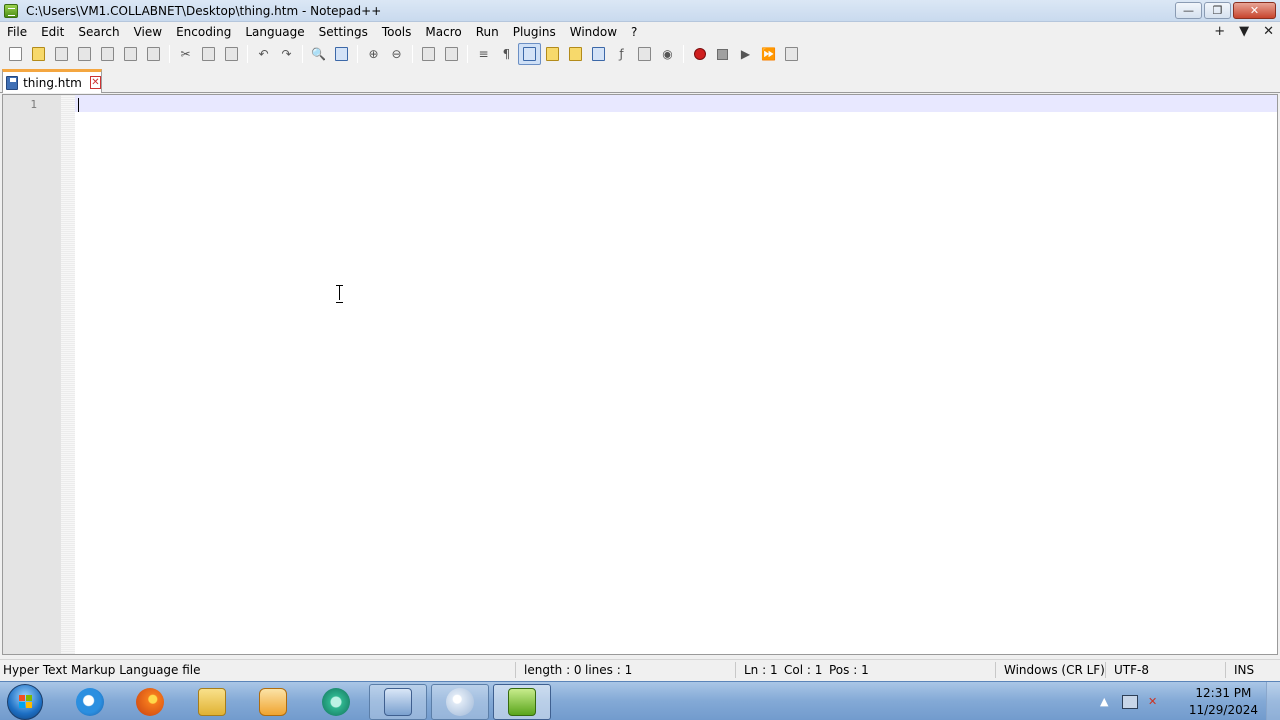 This screenshot has height=720, width=1280. Describe the element at coordinates (634, 32) in the screenshot. I see `menu-help: ?` at that location.